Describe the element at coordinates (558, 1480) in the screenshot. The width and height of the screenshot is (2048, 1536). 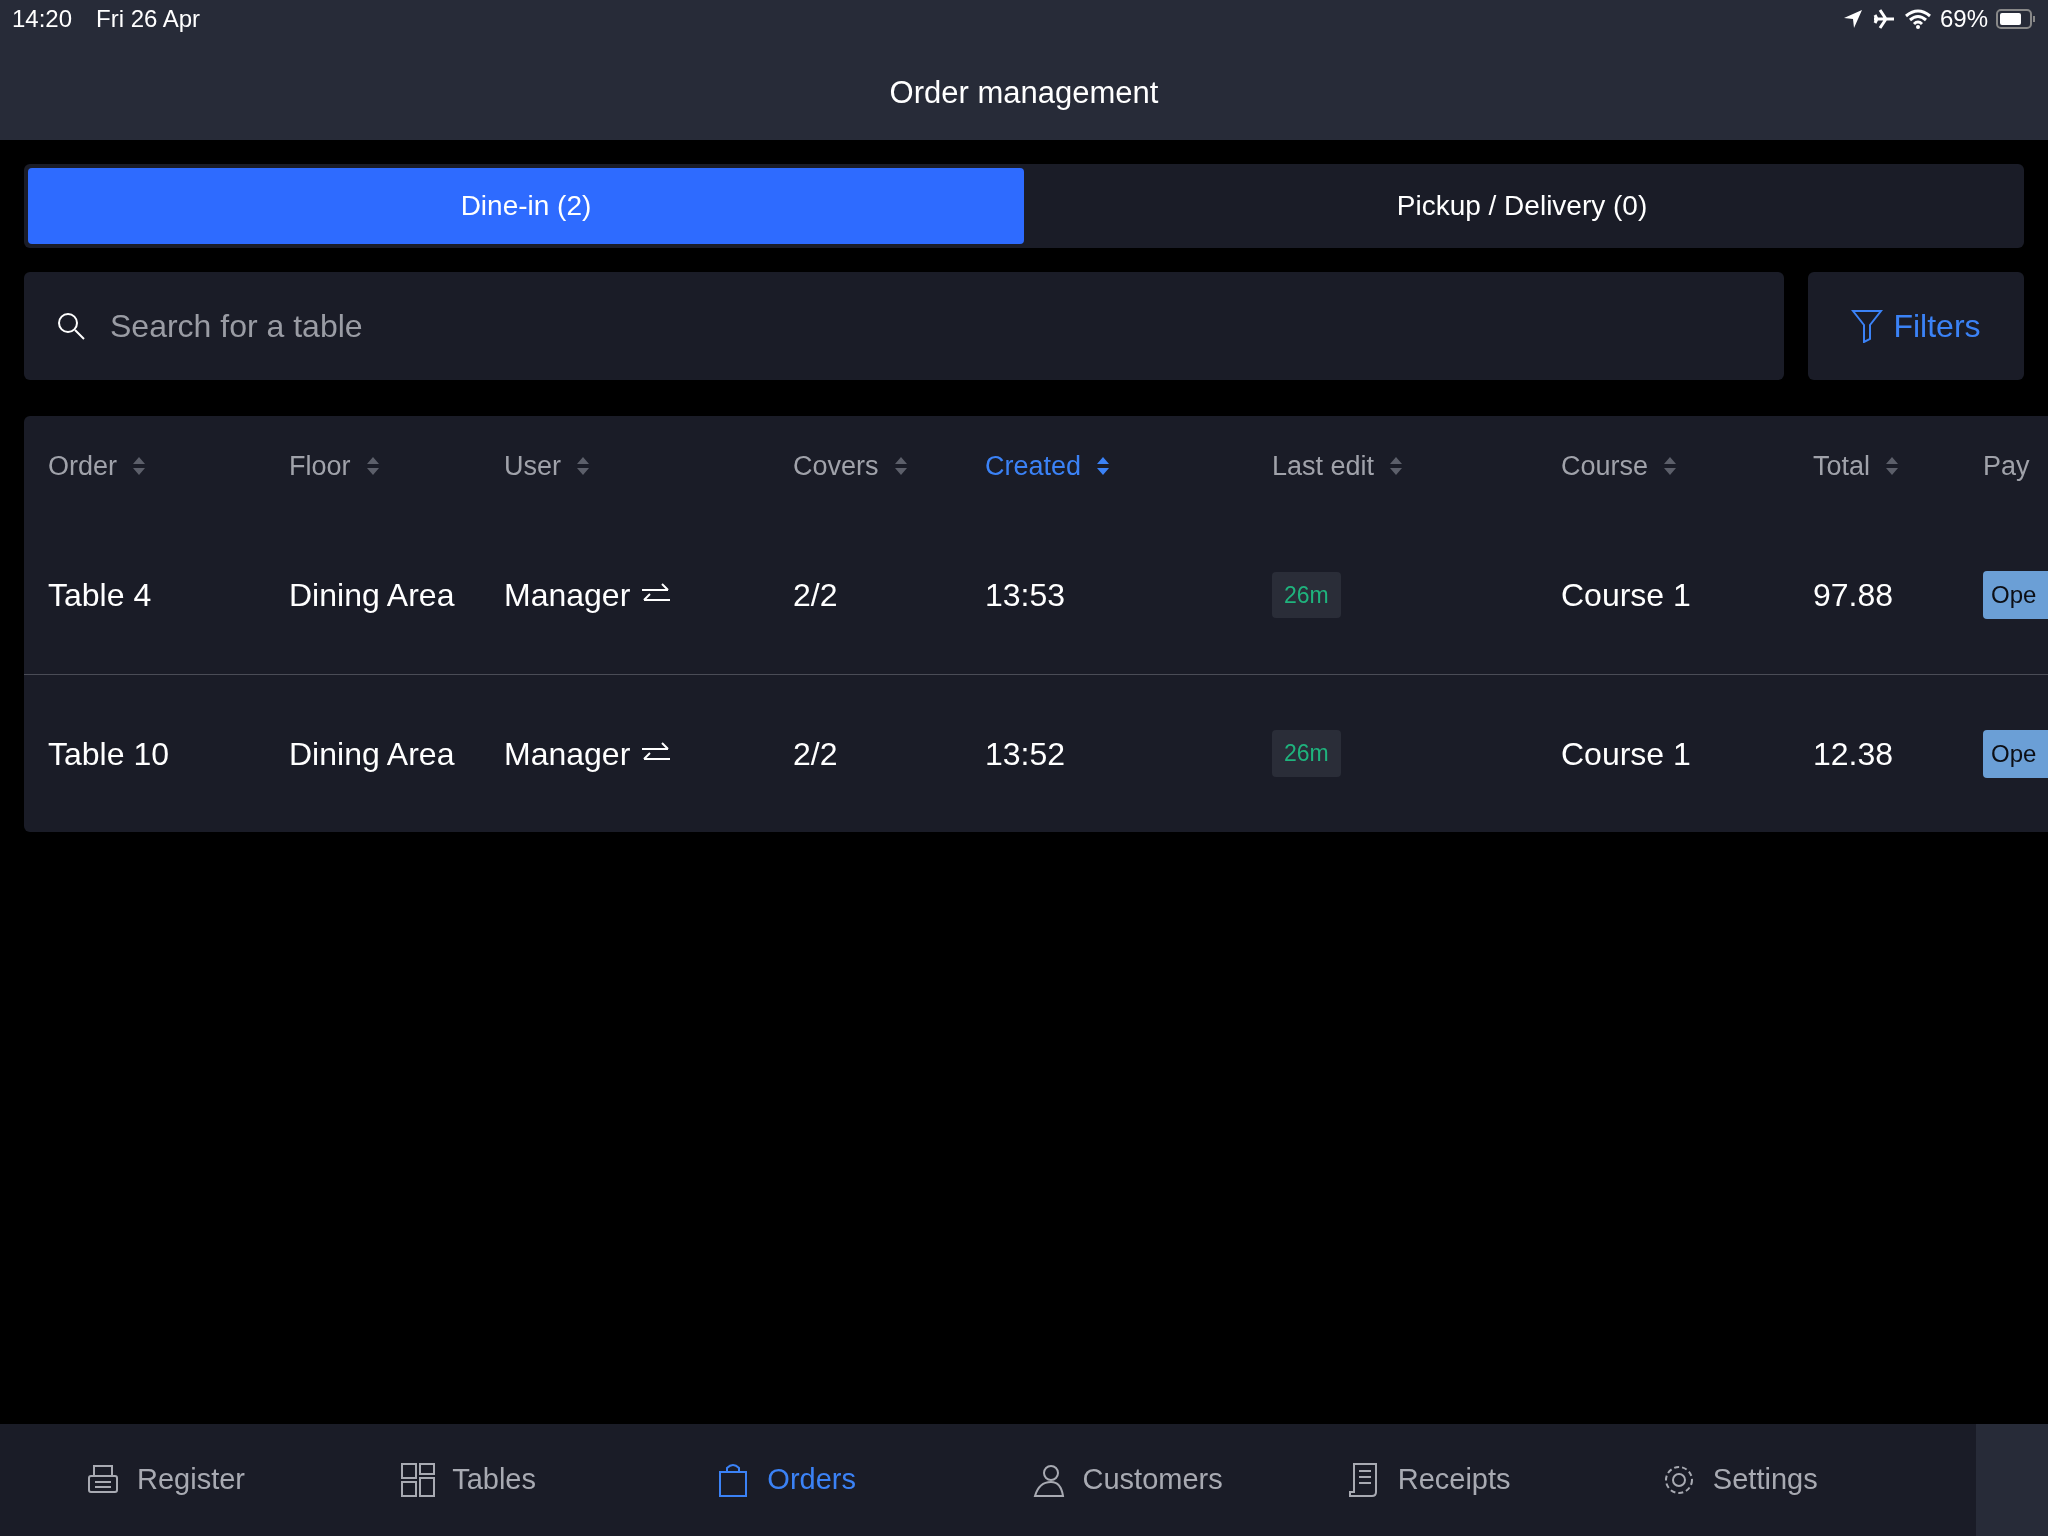
I see `nav-tab: Tables` at that location.